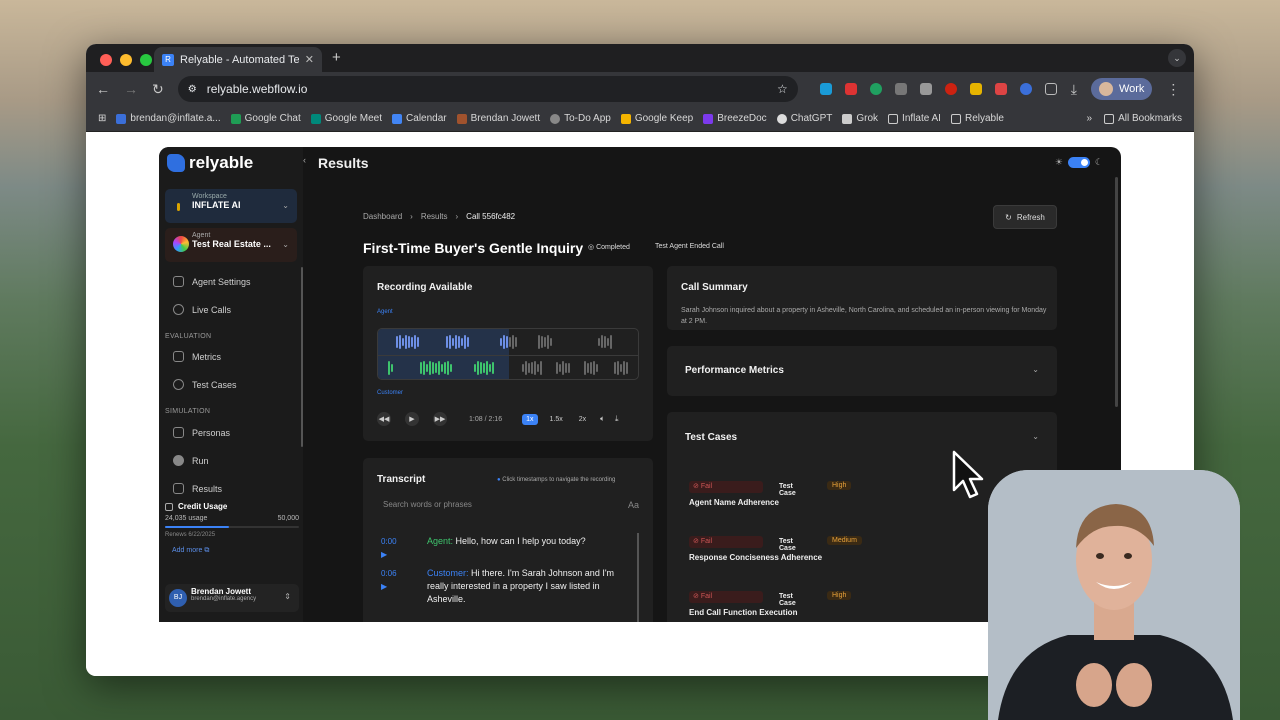  Describe the element at coordinates (302, 357) in the screenshot. I see `sidebar-scrollbar` at that location.